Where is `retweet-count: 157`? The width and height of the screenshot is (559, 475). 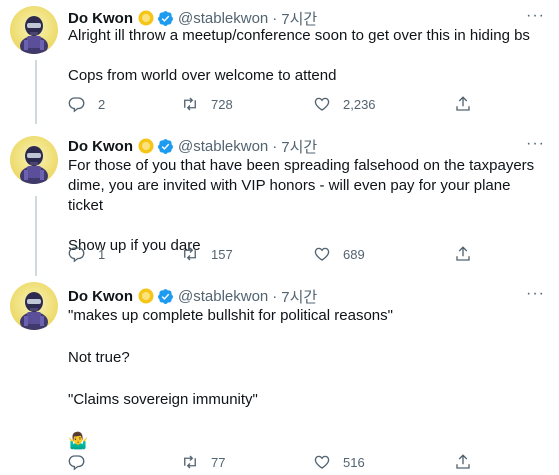
retweet-count: 157 is located at coordinates (222, 254).